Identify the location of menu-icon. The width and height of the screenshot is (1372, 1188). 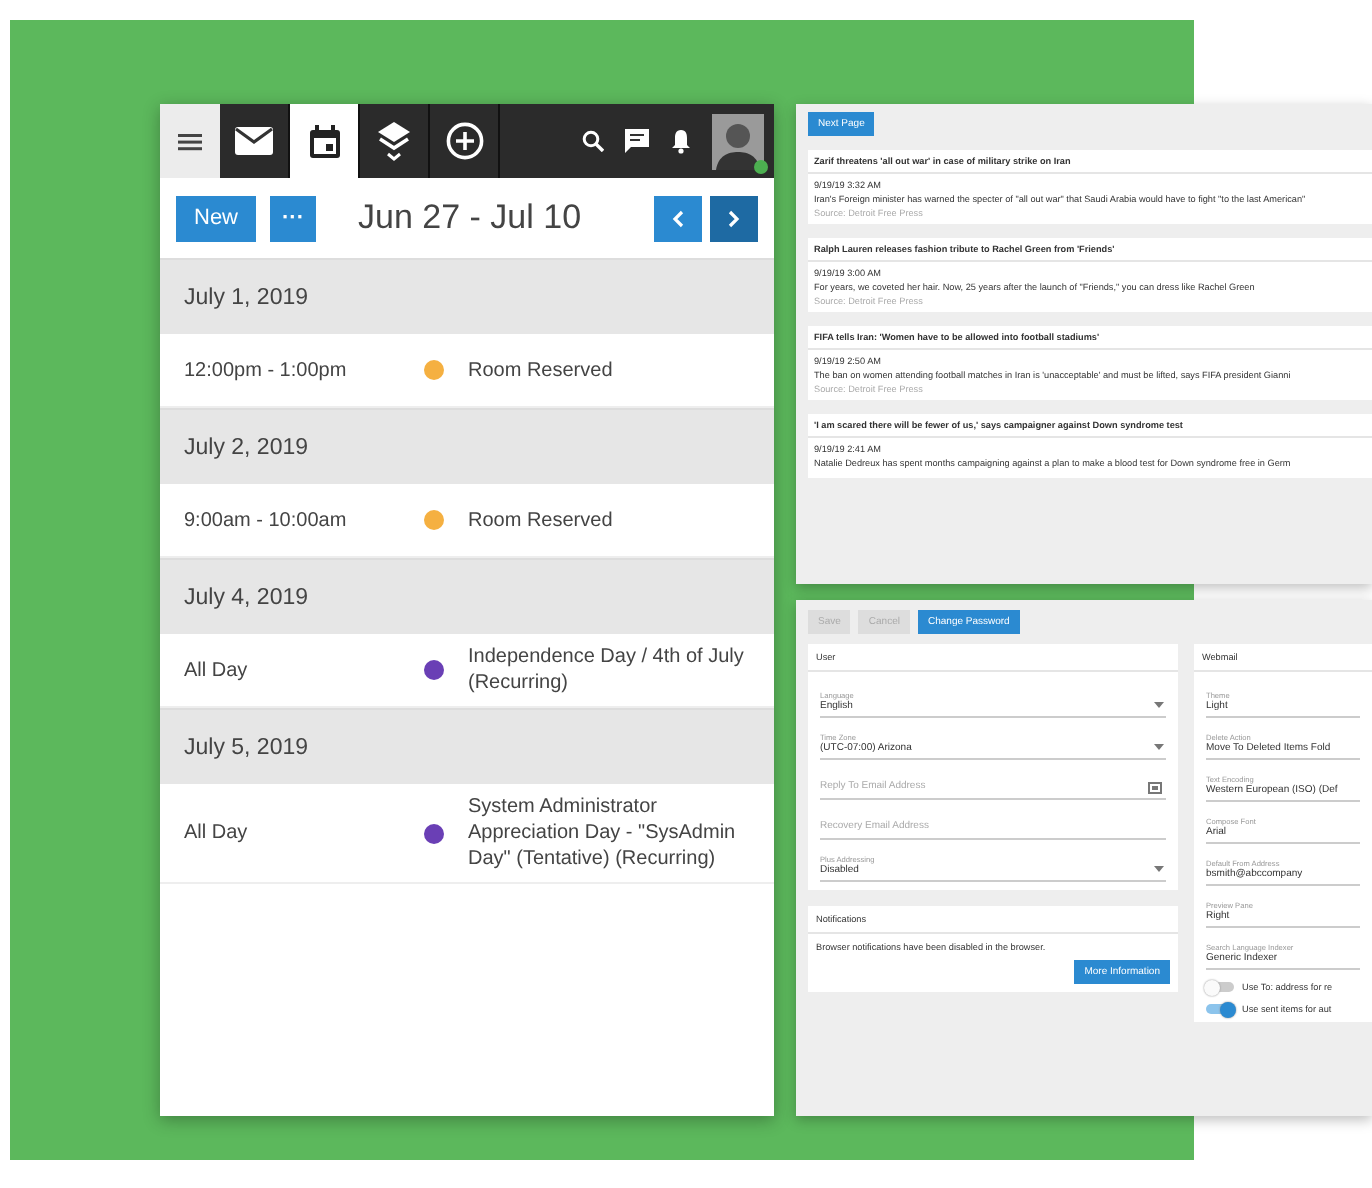
(190, 141).